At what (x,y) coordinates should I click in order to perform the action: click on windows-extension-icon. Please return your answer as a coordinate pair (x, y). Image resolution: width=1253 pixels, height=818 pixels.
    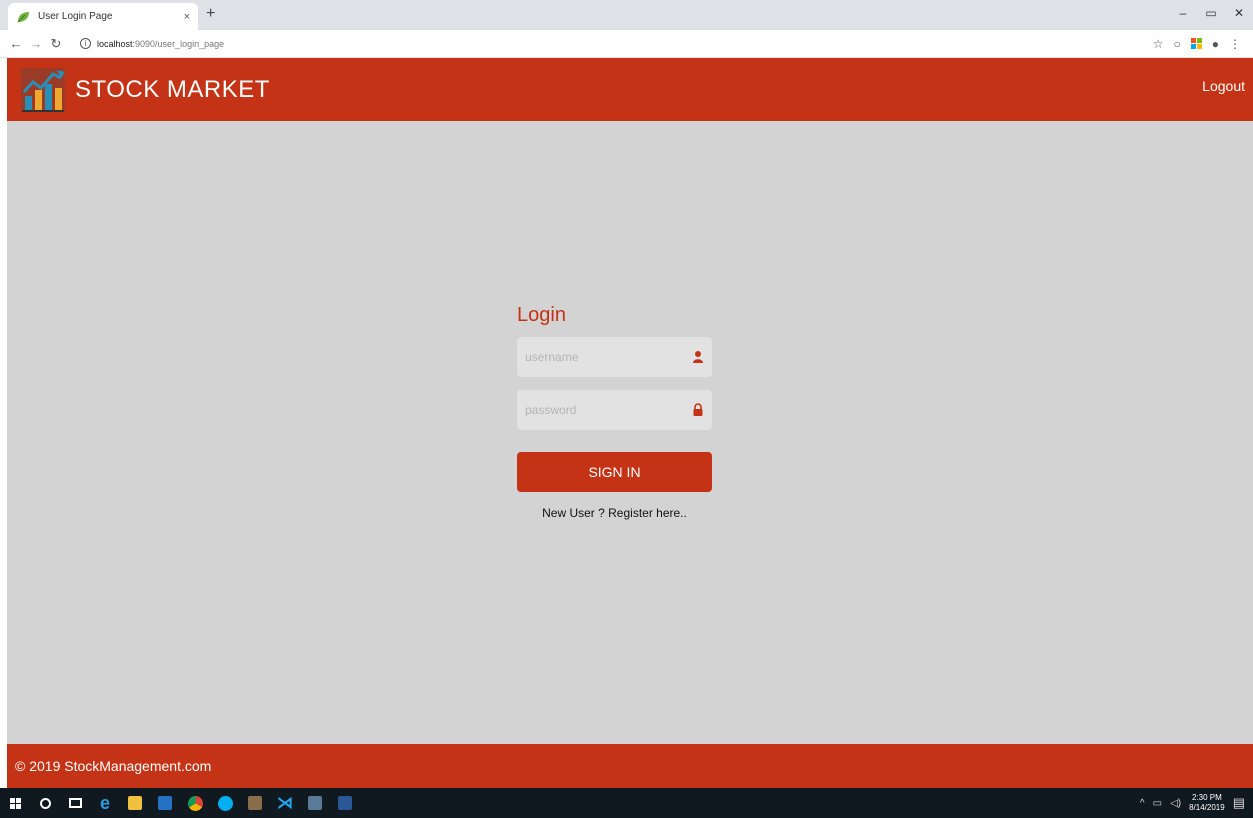
    Looking at the image, I should click on (1196, 43).